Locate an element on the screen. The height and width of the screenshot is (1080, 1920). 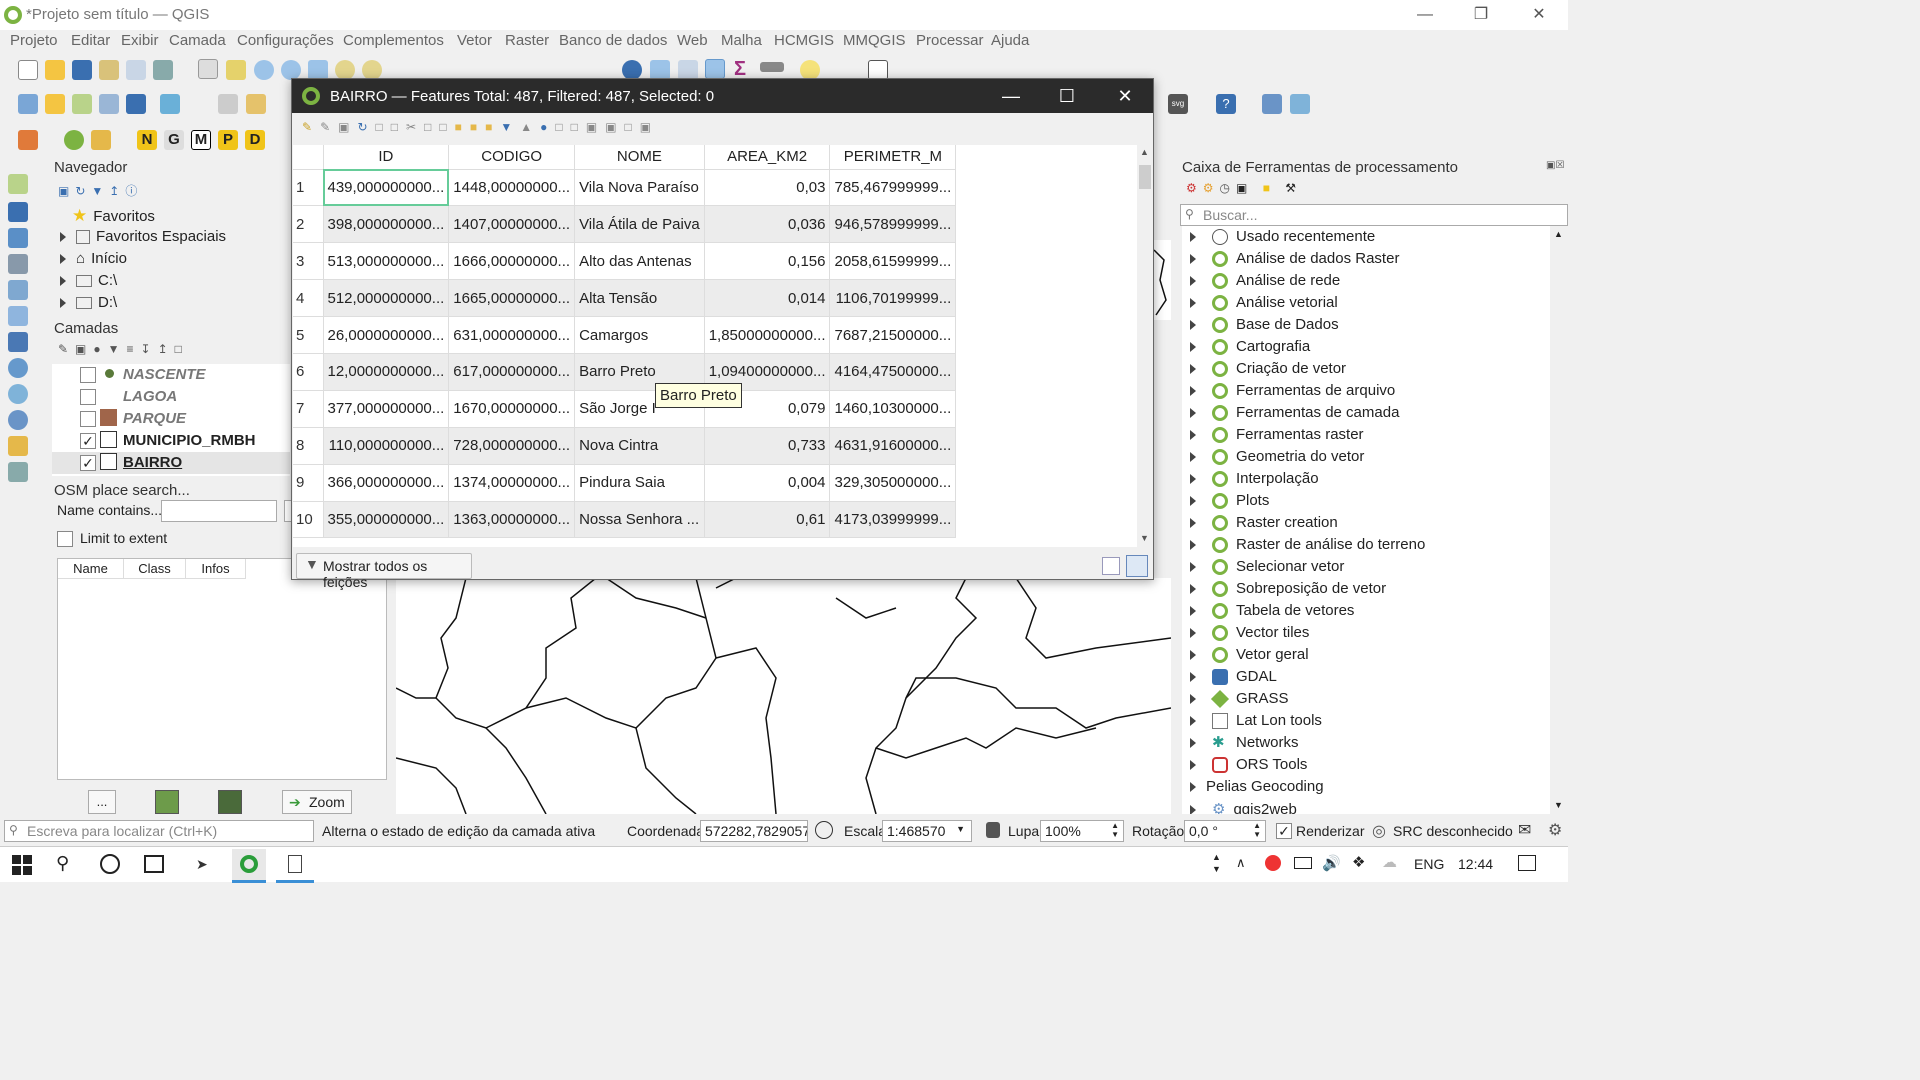
nav-item-d-drive: D:\ is located at coordinates (88, 305).